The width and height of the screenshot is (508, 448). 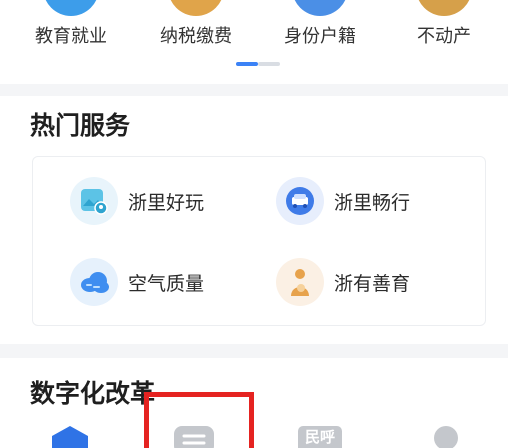 What do you see at coordinates (94, 201) in the screenshot?
I see `scenic-map-icon` at bounding box center [94, 201].